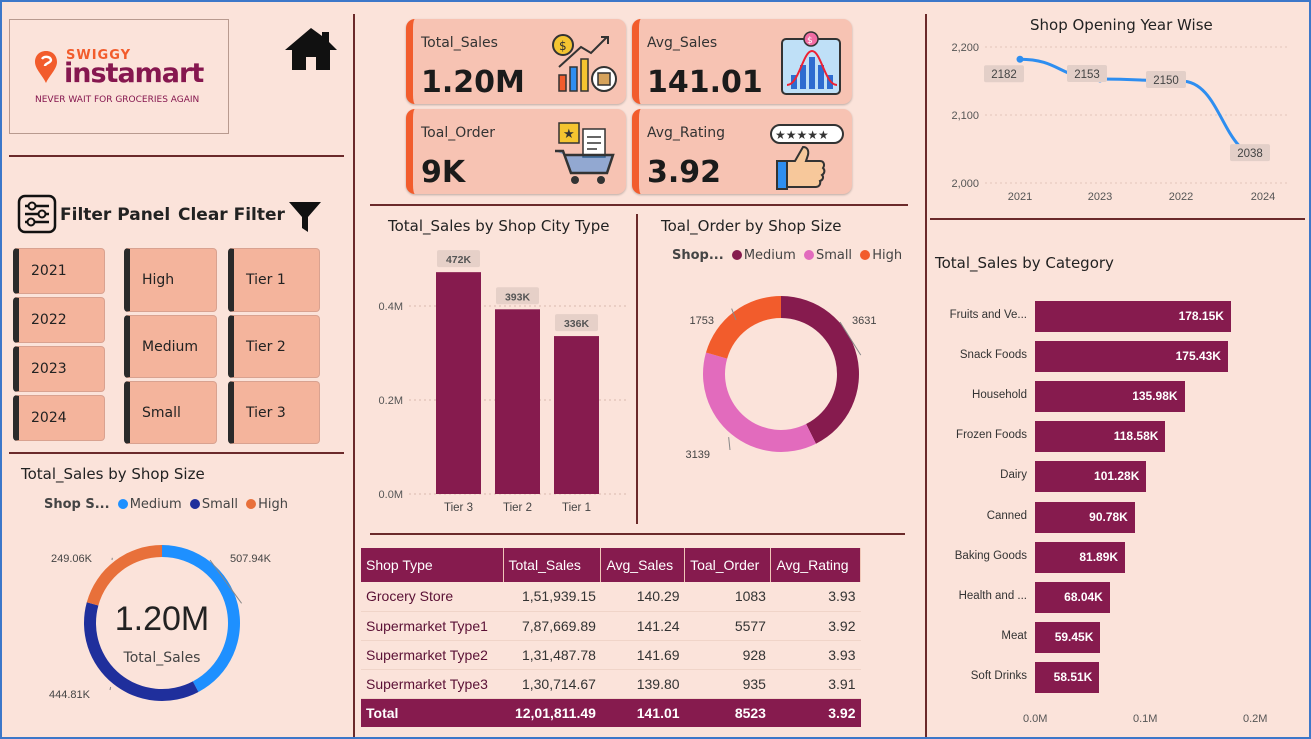 The height and width of the screenshot is (739, 1311). Describe the element at coordinates (698, 455) in the screenshot. I see `data-label: 3139` at that location.